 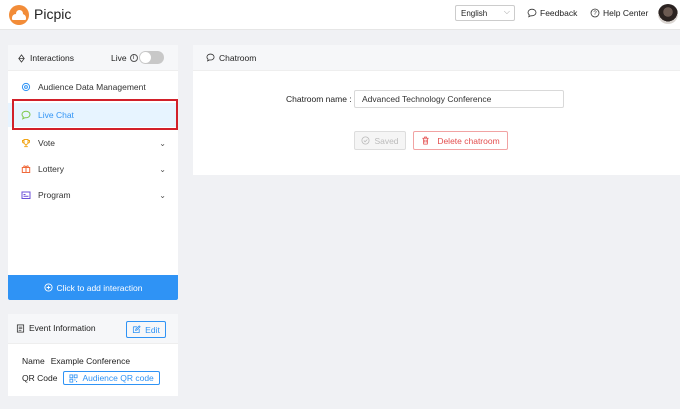 What do you see at coordinates (386, 140) in the screenshot?
I see `saved-label: Saved` at bounding box center [386, 140].